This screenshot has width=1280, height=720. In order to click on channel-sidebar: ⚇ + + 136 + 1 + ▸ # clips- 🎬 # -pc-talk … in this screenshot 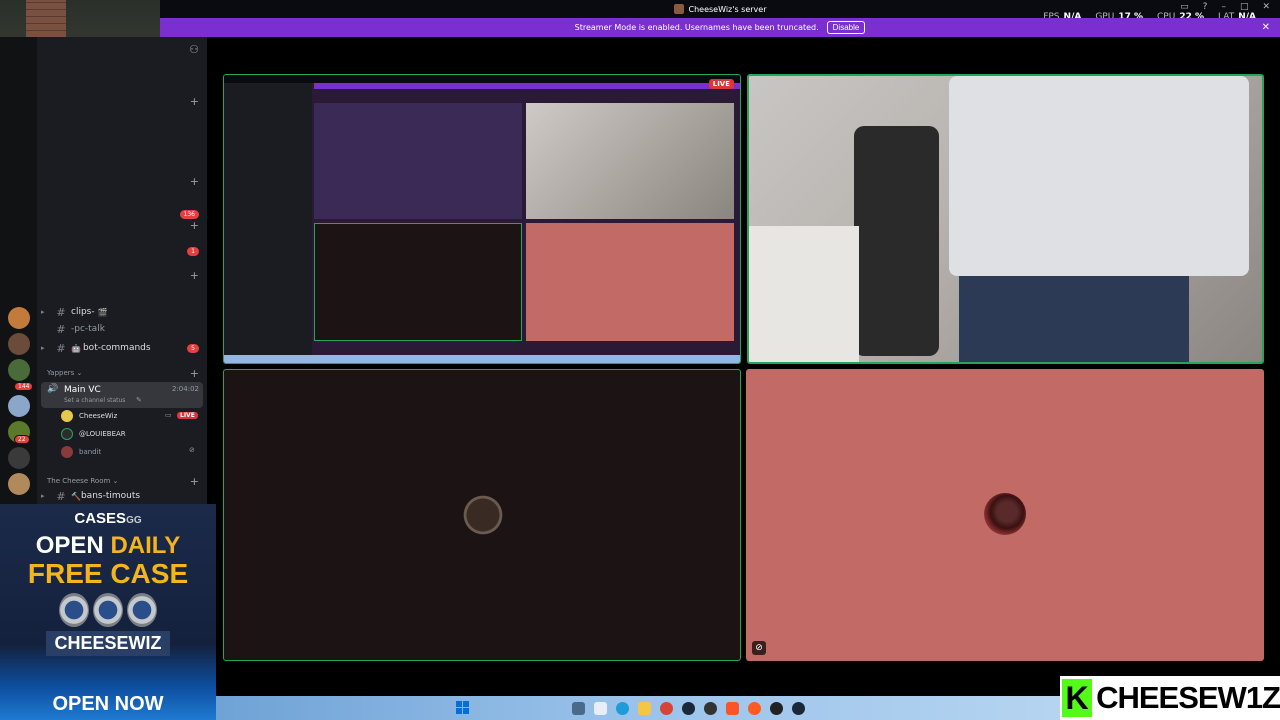, I will do `click(122, 272)`.